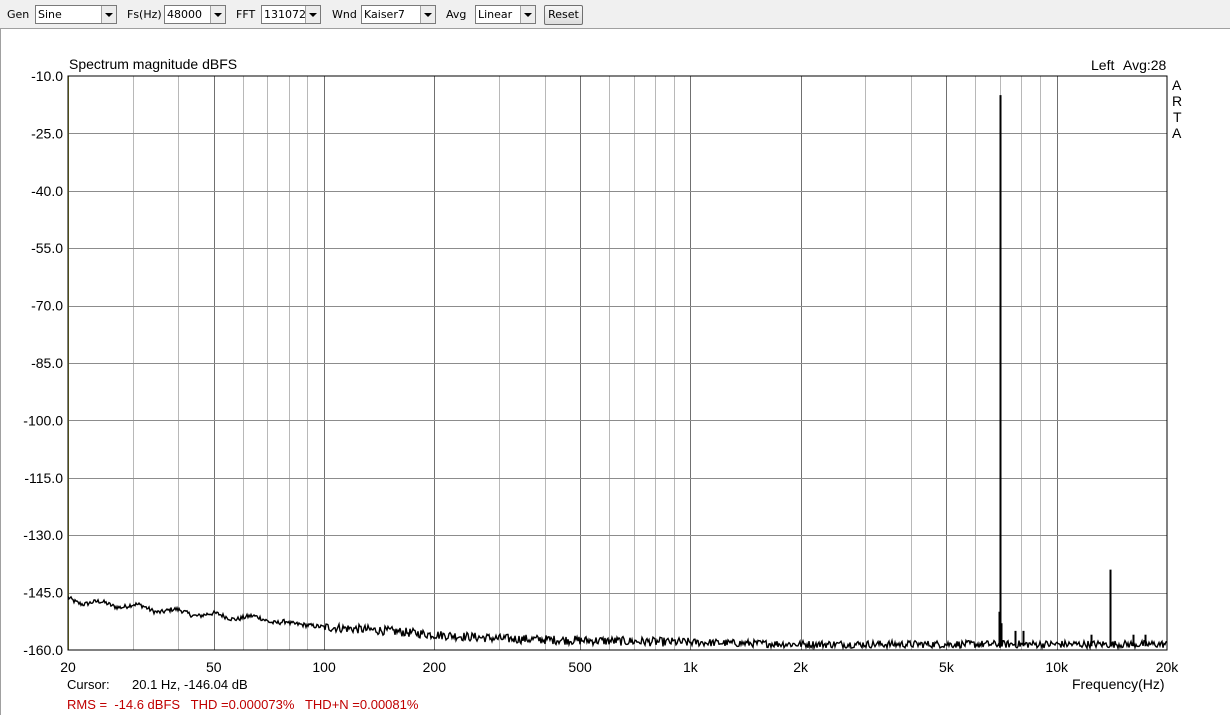  Describe the element at coordinates (1145, 65) in the screenshot. I see `avg-count-label: Avg:28` at that location.